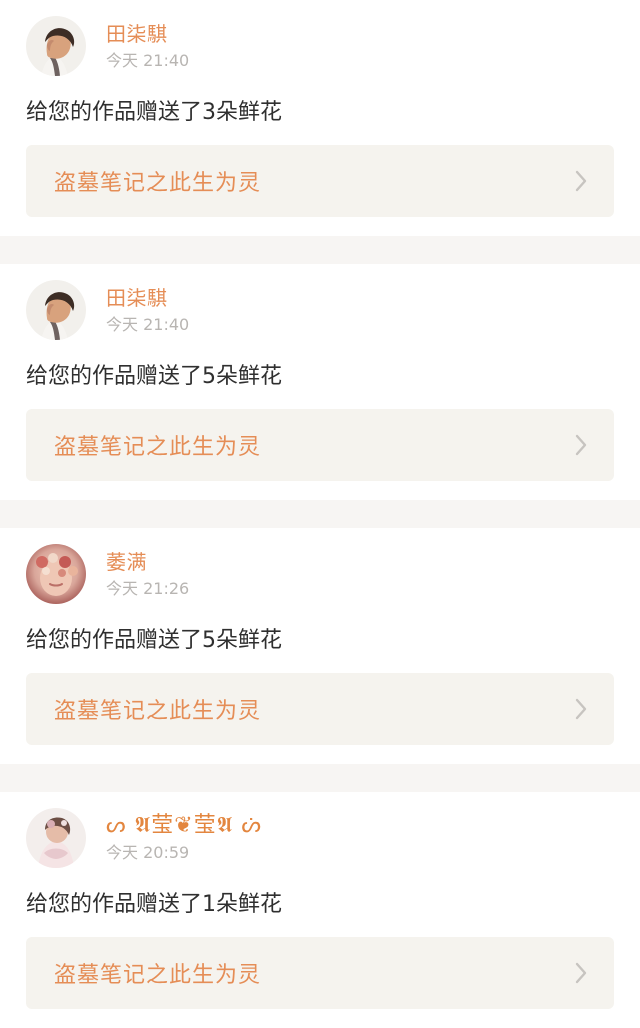  I want to click on username: ᔕ 𝕬莹❦莹𝕬 ᔖ, so click(184, 826).